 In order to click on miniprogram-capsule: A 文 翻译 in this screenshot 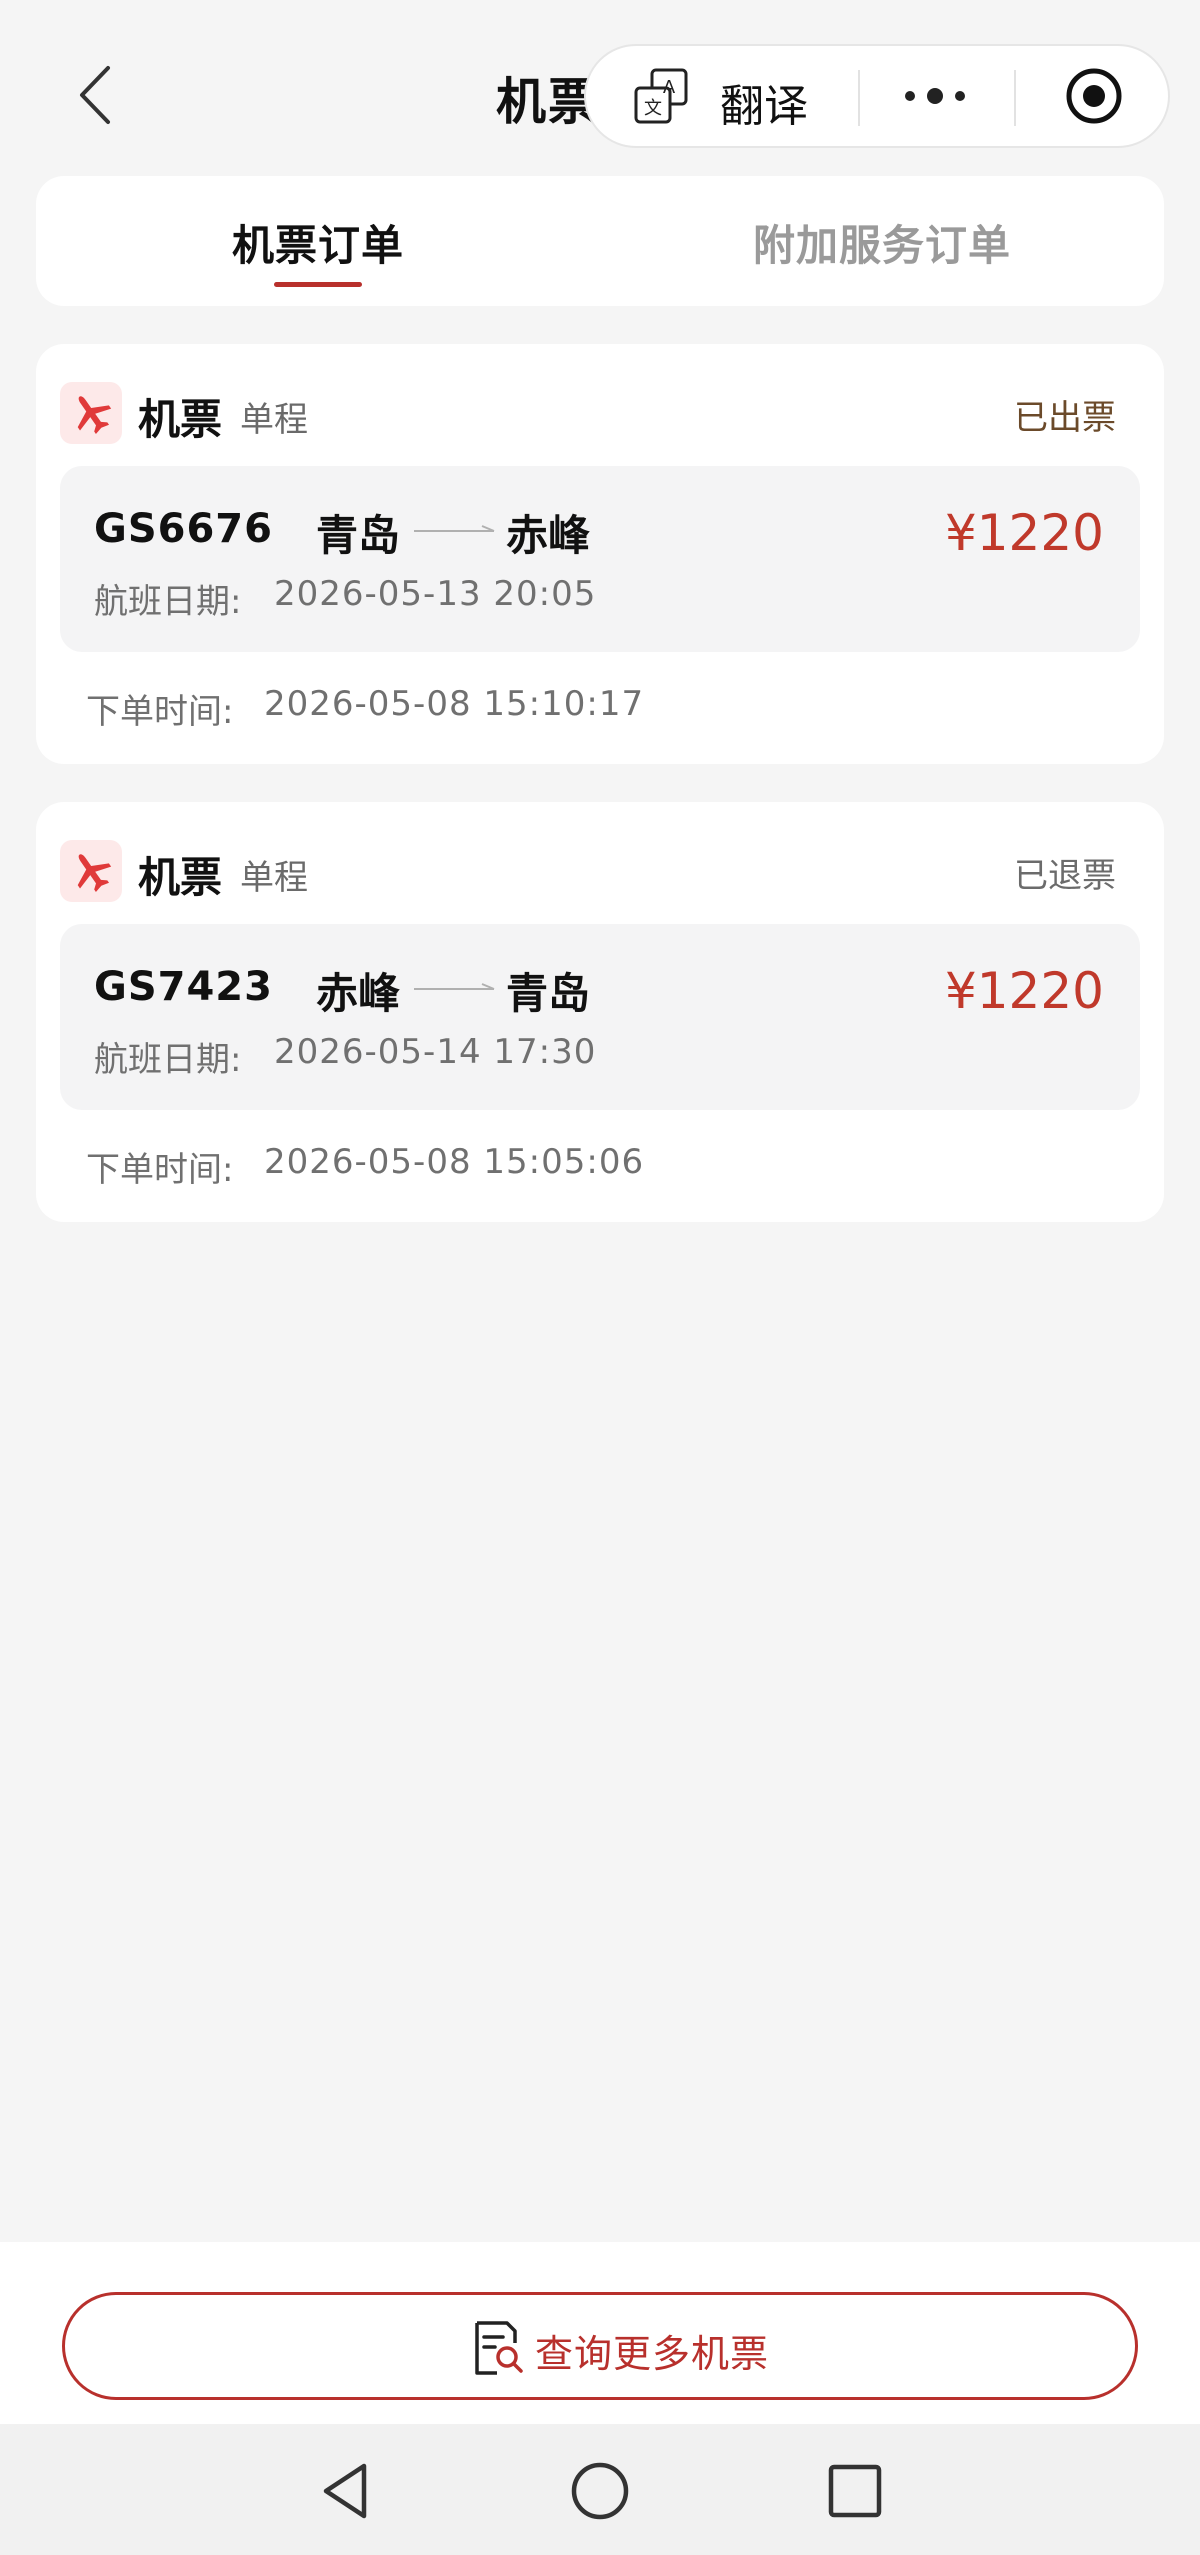, I will do `click(877, 96)`.